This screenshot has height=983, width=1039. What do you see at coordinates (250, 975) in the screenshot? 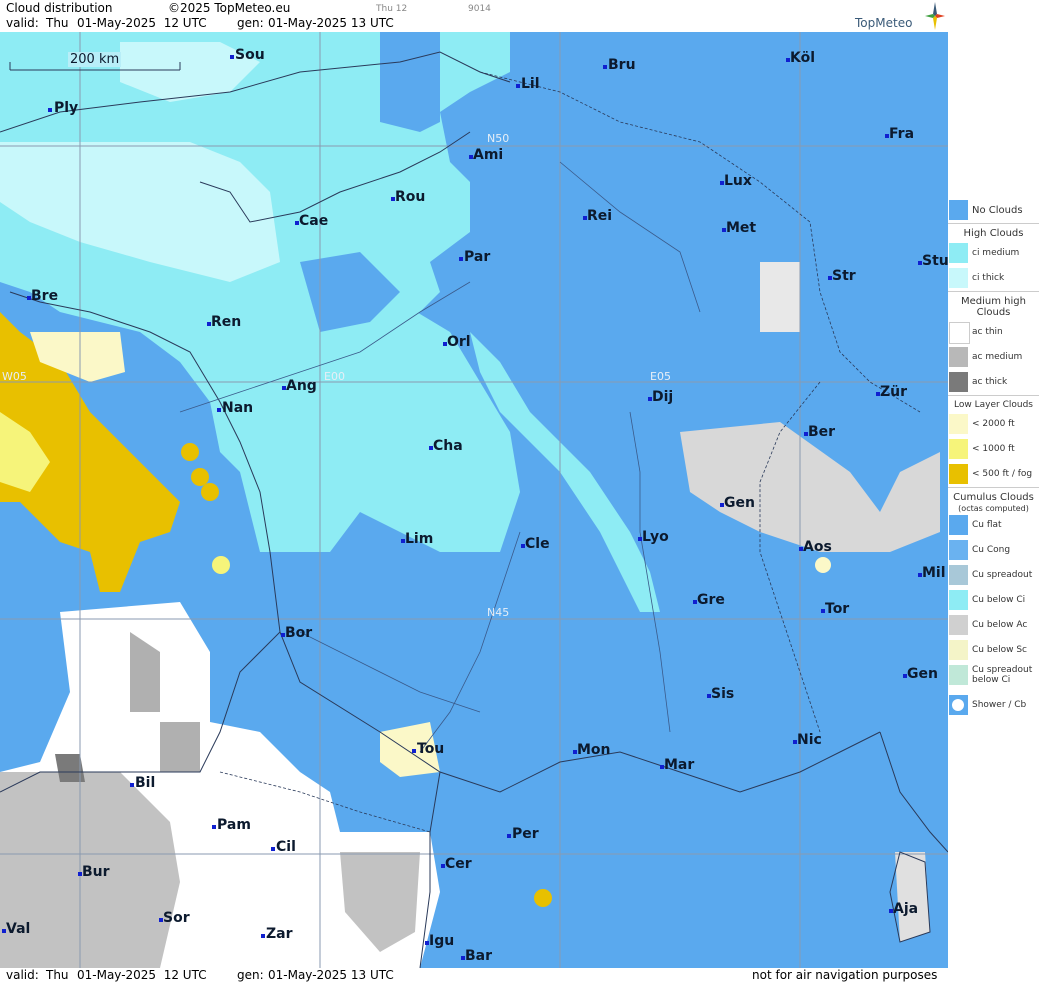
I see `footer-gen-label: gen:` at bounding box center [250, 975].